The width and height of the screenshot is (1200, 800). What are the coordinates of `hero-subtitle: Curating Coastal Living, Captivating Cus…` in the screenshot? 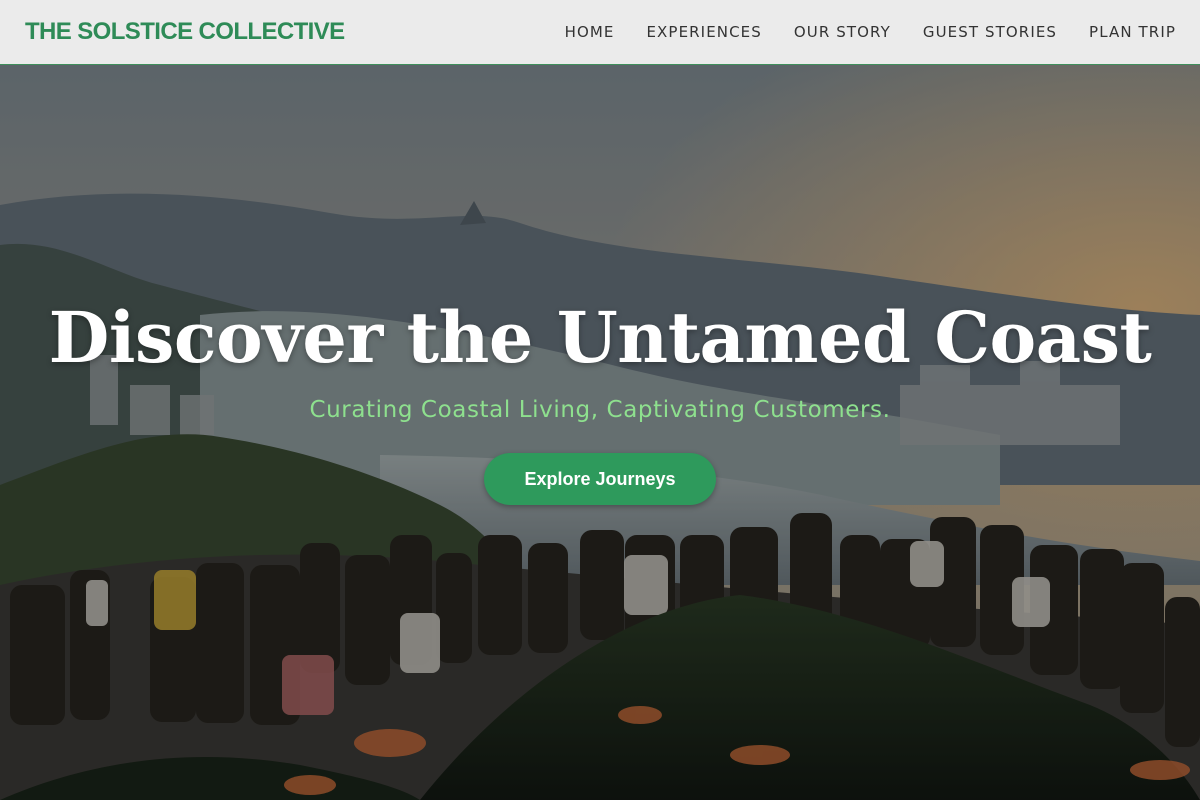 It's located at (600, 410).